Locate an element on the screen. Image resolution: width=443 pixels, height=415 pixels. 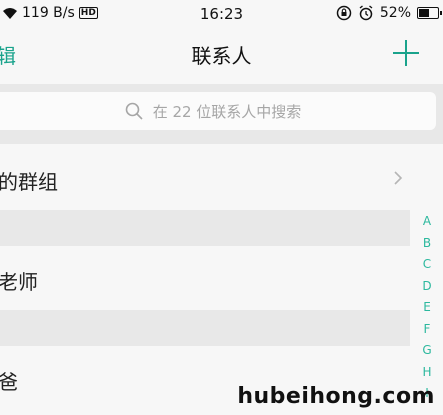
index-letter-c: C is located at coordinates (427, 268).